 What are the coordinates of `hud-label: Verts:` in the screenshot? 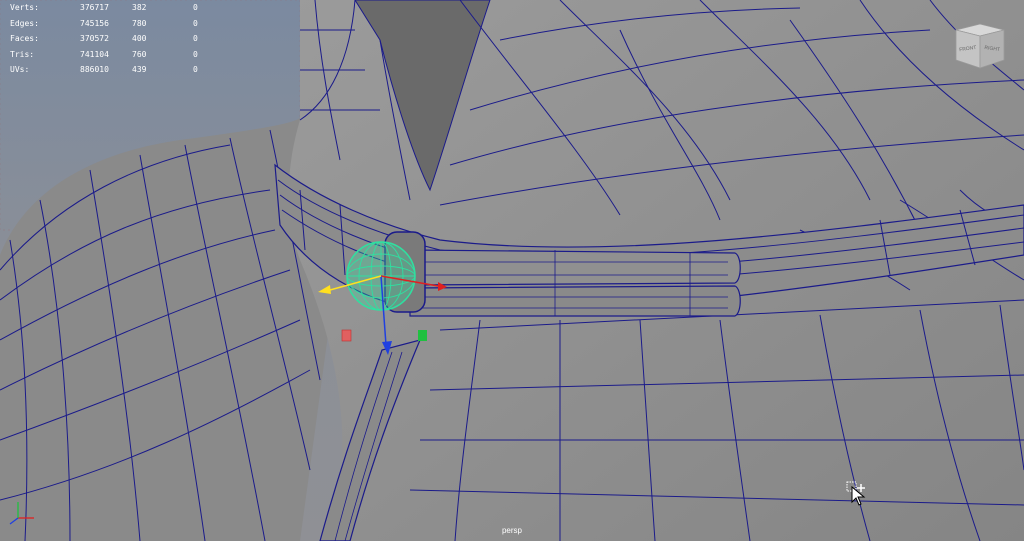 It's located at (24, 7).